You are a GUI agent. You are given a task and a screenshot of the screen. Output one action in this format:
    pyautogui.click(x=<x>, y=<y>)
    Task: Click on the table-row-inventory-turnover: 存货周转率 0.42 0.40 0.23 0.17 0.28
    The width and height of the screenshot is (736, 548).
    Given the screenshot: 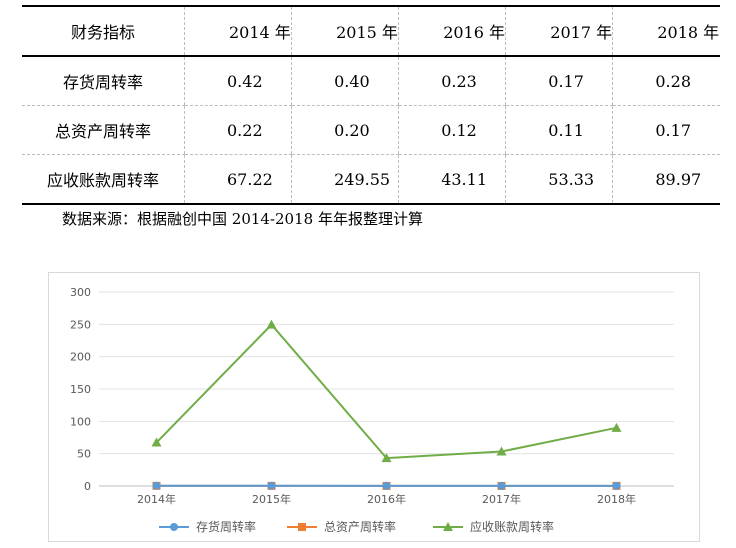 What is the action you would take?
    pyautogui.click(x=371, y=81)
    